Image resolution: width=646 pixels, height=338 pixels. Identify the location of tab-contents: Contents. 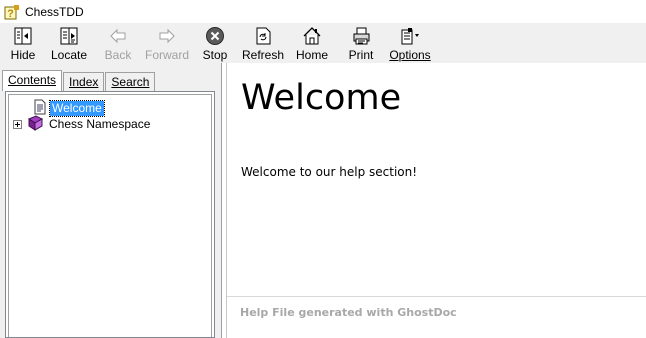
(32, 80).